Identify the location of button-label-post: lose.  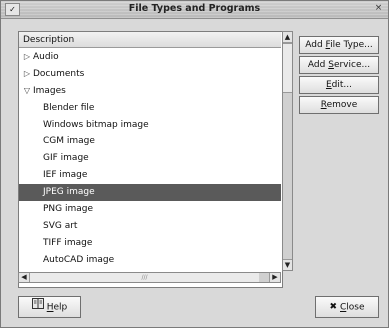
(355, 307).